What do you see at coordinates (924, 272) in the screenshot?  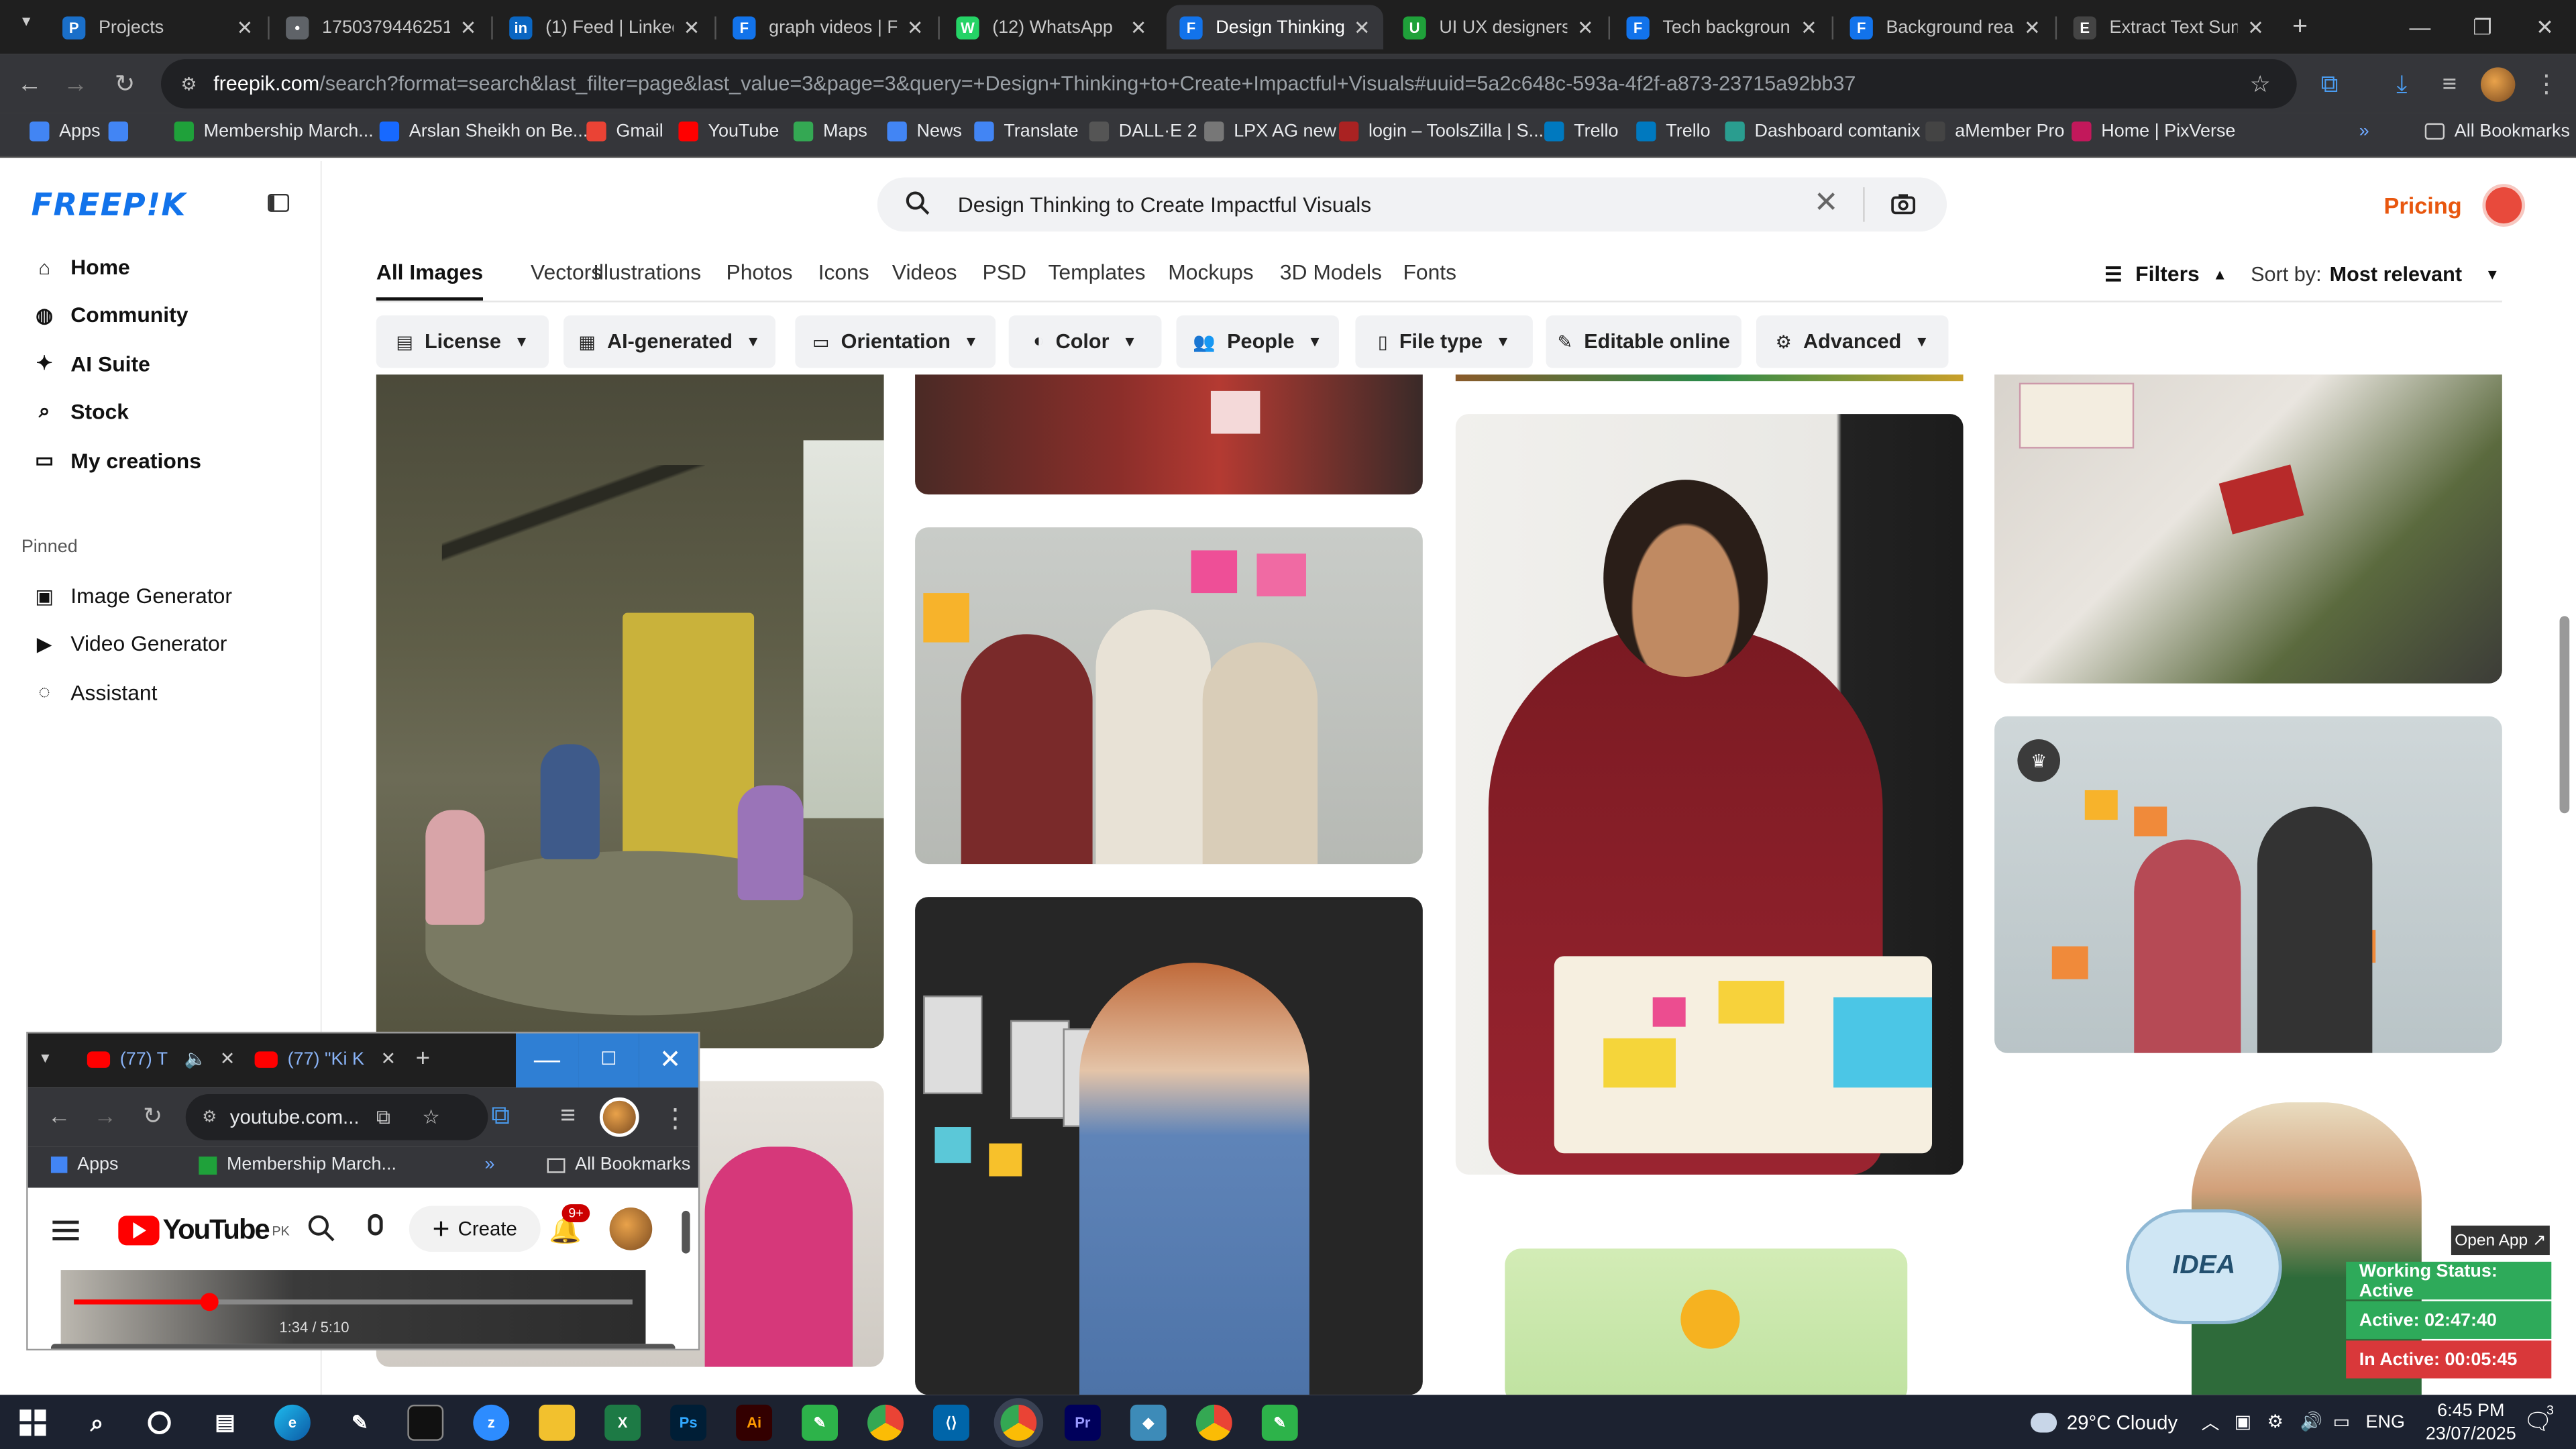 I see `category-tab: Videos` at bounding box center [924, 272].